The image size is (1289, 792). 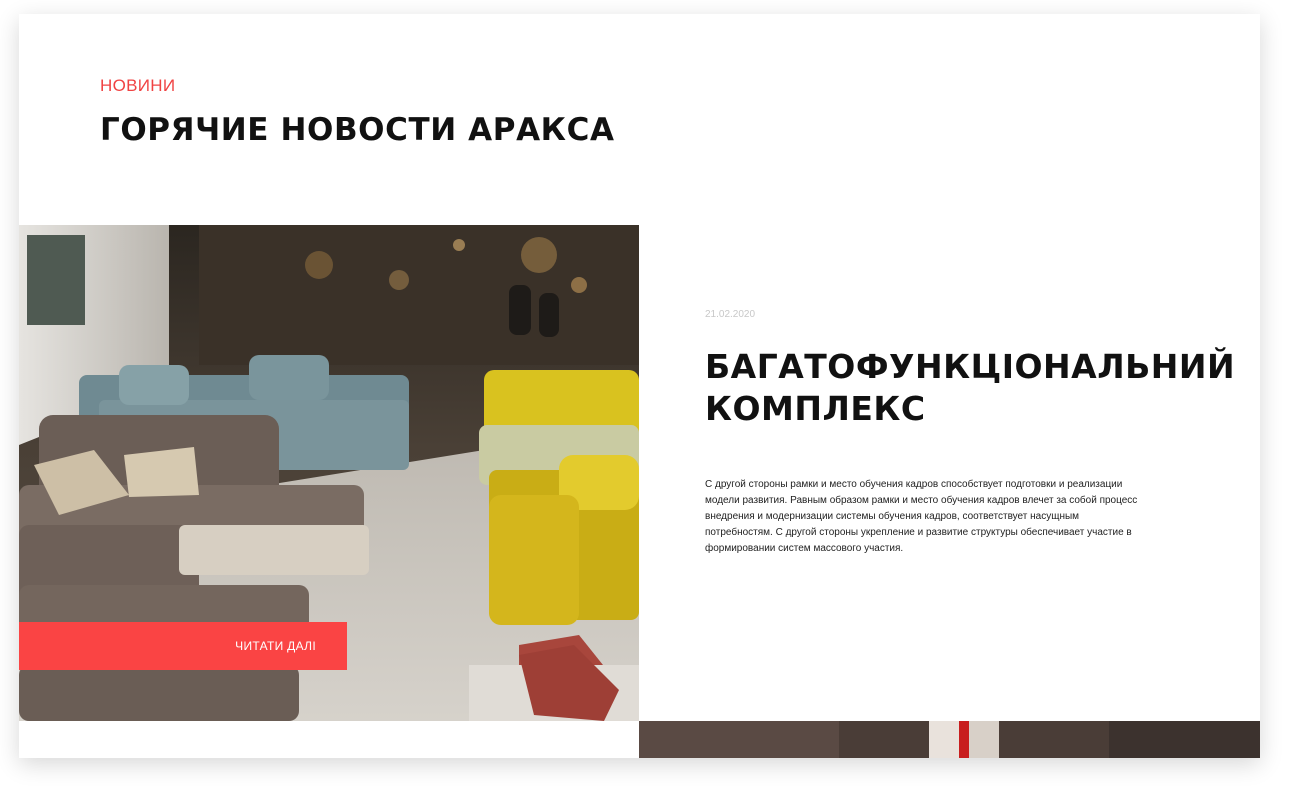 I want to click on read-more-button: ЧИТАТИ ДАЛІ, so click(x=183, y=646).